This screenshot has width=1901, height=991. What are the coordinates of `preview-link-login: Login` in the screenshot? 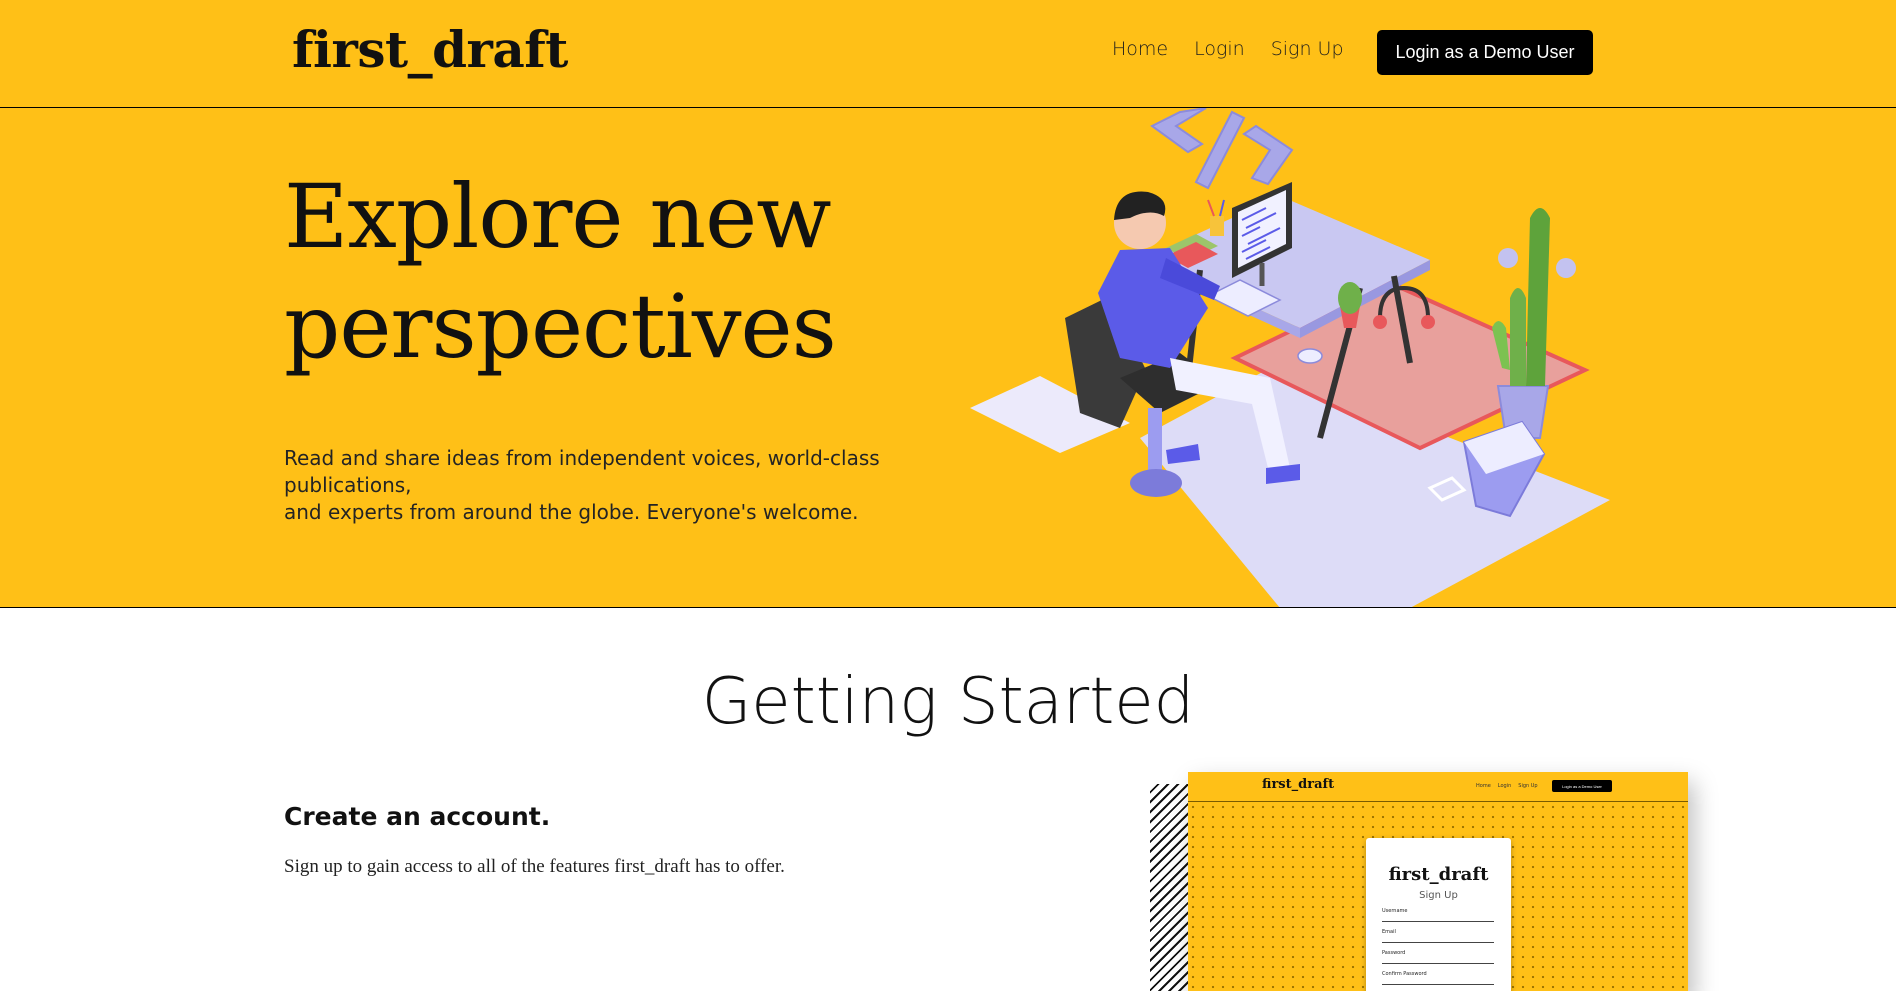 It's located at (1504, 786).